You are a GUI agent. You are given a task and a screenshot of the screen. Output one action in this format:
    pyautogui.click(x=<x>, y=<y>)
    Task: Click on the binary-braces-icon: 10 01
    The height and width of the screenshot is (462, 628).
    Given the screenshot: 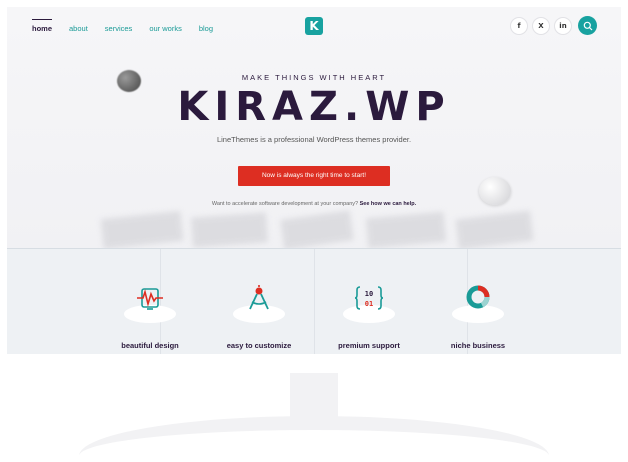 What is the action you would take?
    pyautogui.click(x=369, y=298)
    